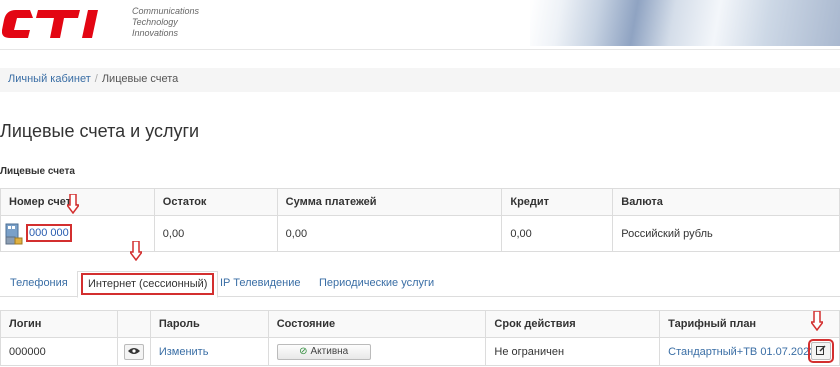  What do you see at coordinates (377, 351) in the screenshot?
I see `status-cell: ⊘ Активна` at bounding box center [377, 351].